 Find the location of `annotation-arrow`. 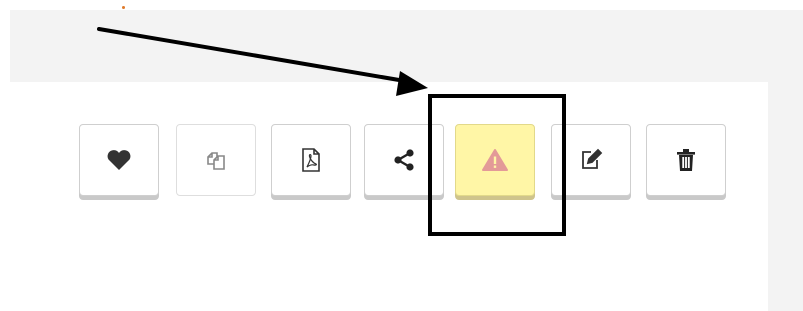

annotation-arrow is located at coordinates (262, 61).